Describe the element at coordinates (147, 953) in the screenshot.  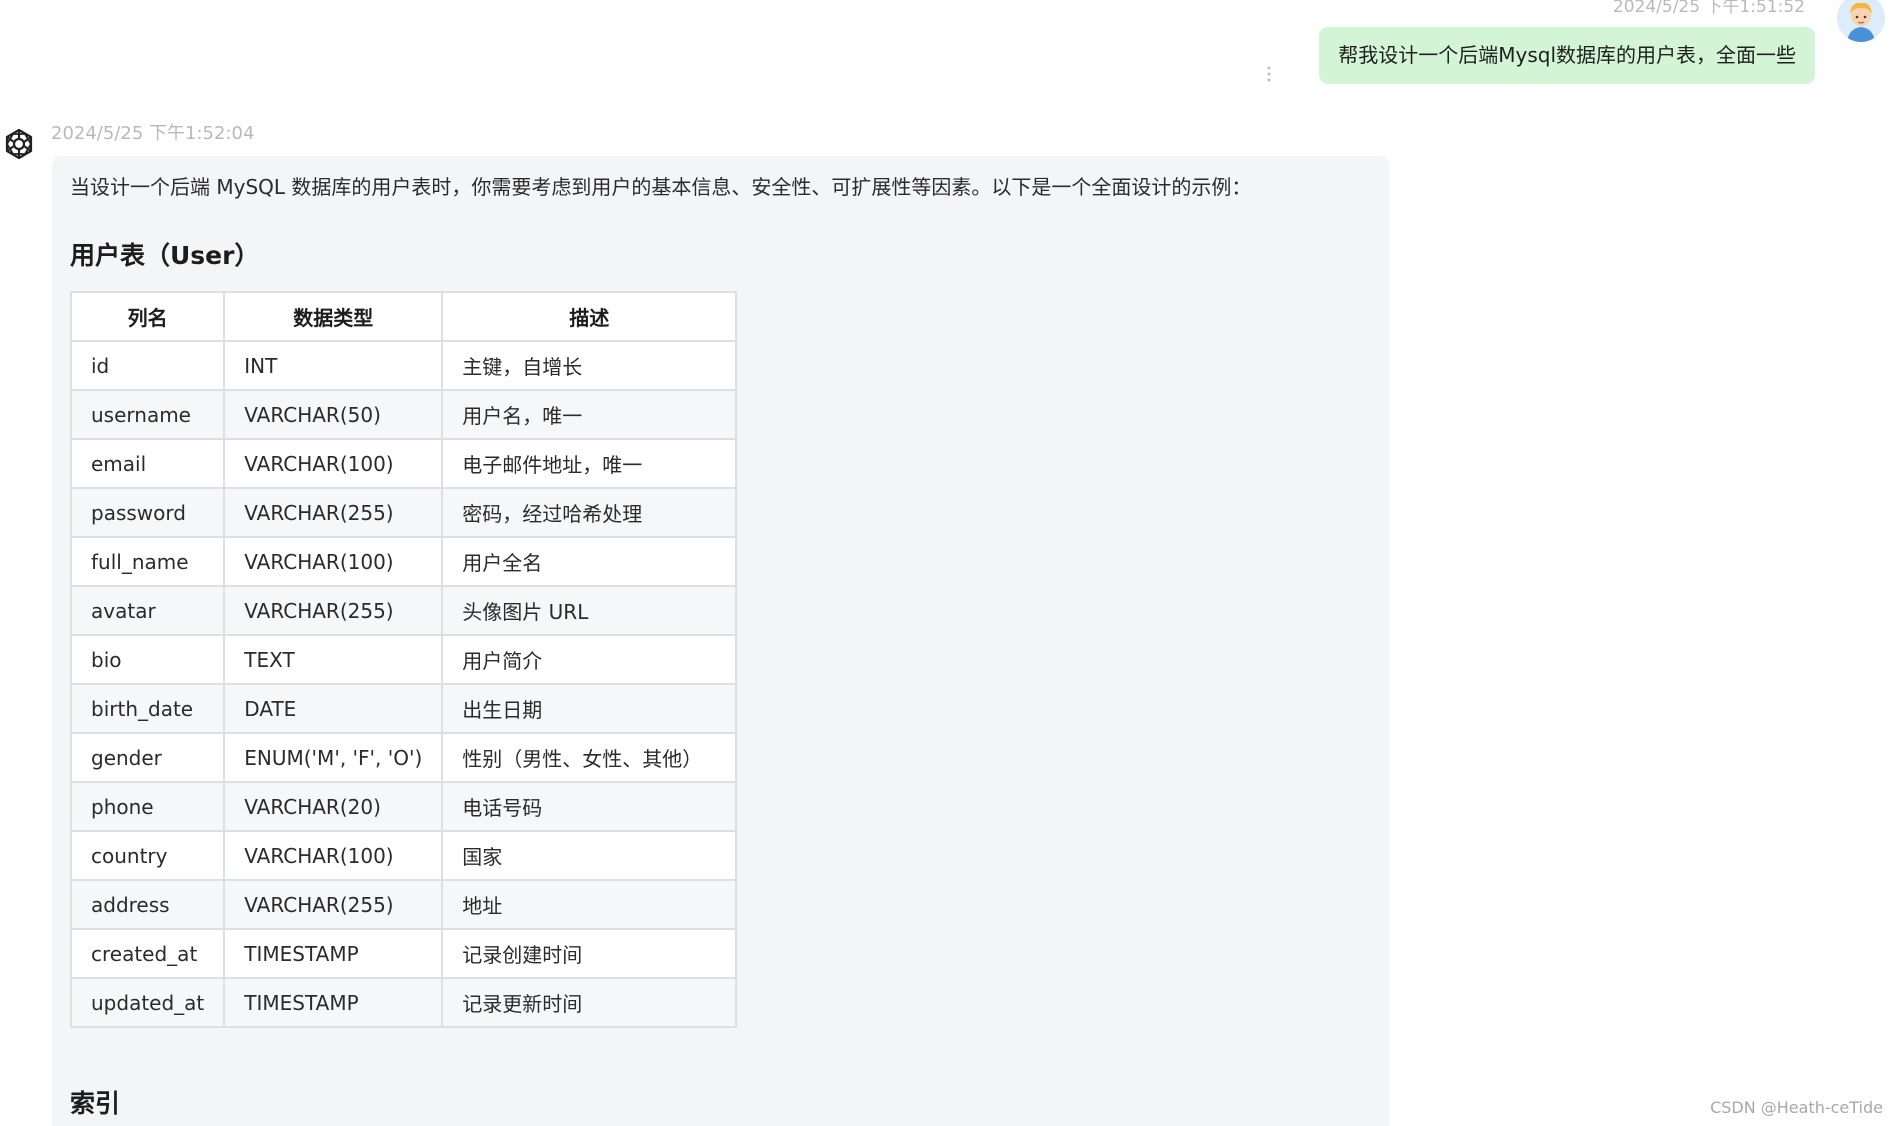
I see `table-cell: created_at` at that location.